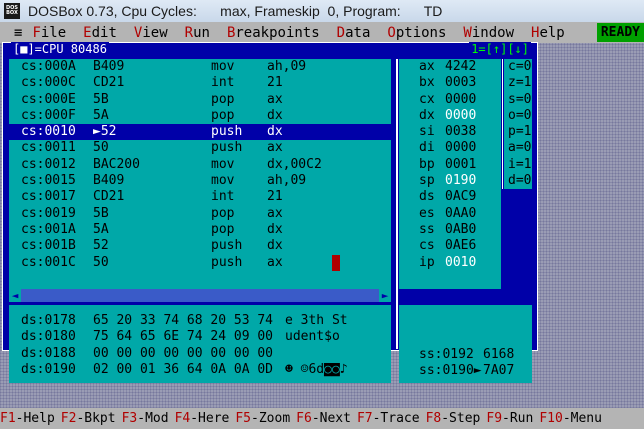 This screenshot has width=644, height=429. I want to click on flag-row: p=1, so click(518, 132).